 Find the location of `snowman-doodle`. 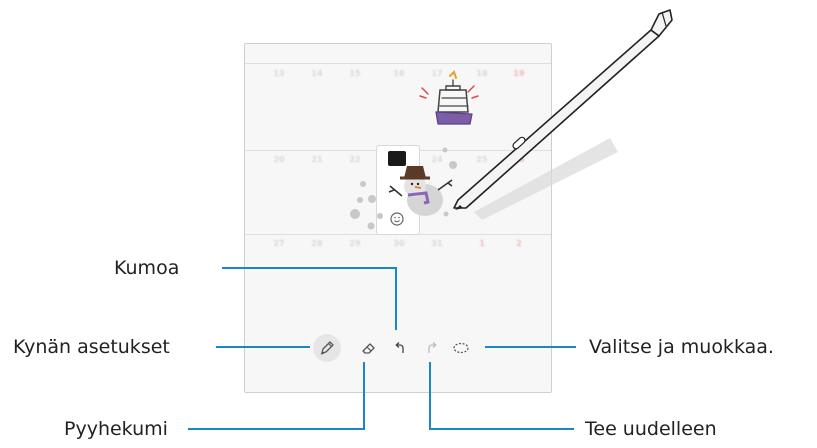

snowman-doodle is located at coordinates (420, 191).